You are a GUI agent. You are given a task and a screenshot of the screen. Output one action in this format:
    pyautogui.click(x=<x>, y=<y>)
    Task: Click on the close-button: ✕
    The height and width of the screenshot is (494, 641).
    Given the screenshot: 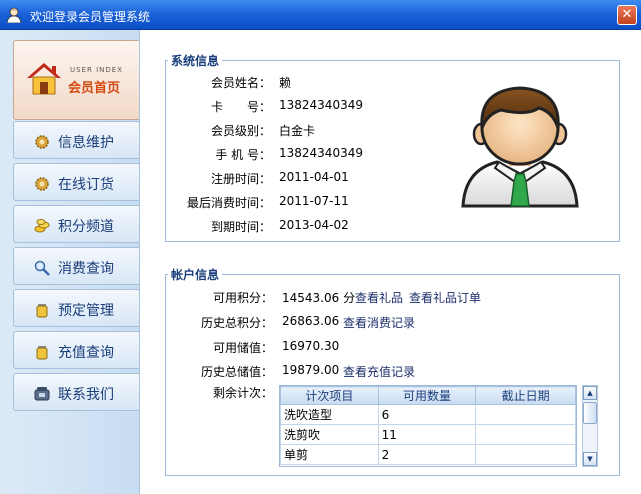 What is the action you would take?
    pyautogui.click(x=627, y=15)
    